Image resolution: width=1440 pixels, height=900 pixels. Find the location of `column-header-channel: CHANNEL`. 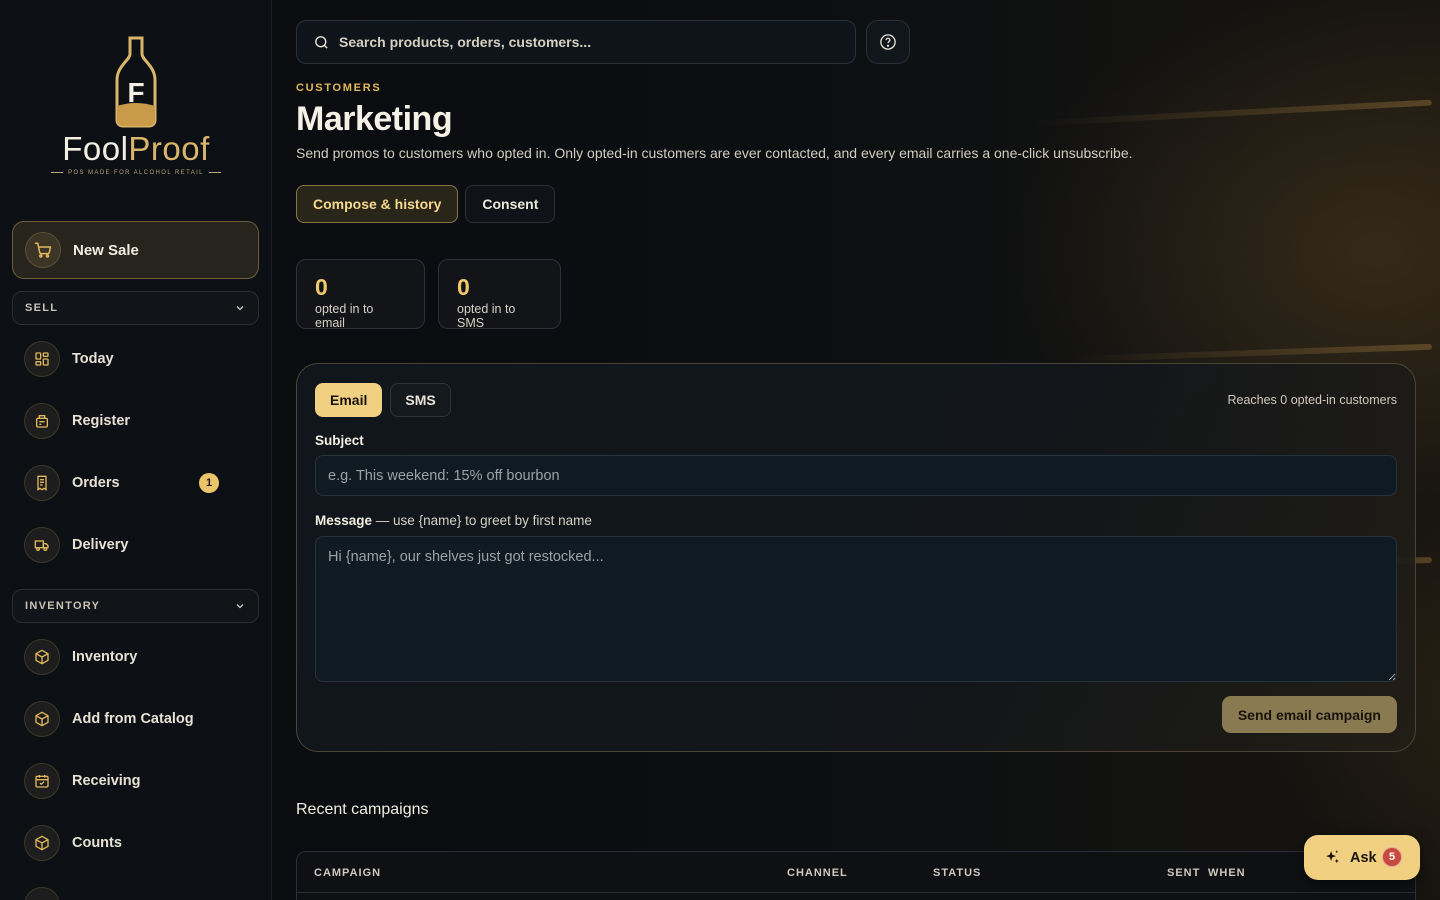

column-header-channel: CHANNEL is located at coordinates (817, 873).